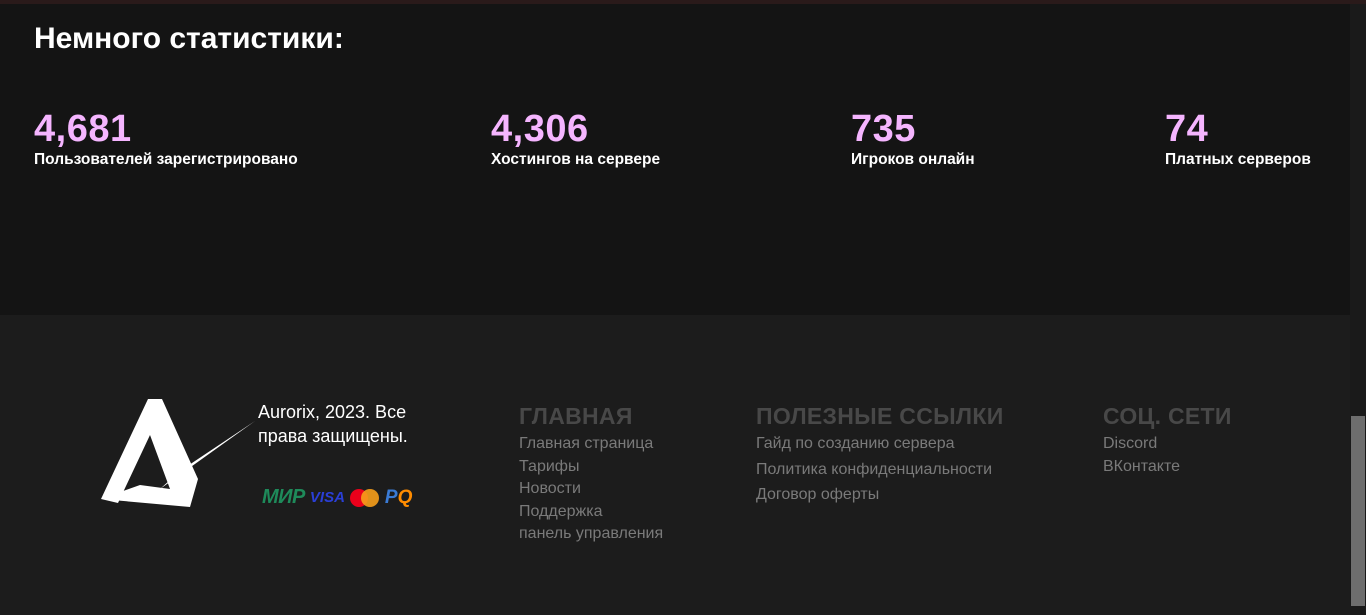 This screenshot has height=615, width=1366. What do you see at coordinates (540, 129) in the screenshot?
I see `stat-value: 4,306` at bounding box center [540, 129].